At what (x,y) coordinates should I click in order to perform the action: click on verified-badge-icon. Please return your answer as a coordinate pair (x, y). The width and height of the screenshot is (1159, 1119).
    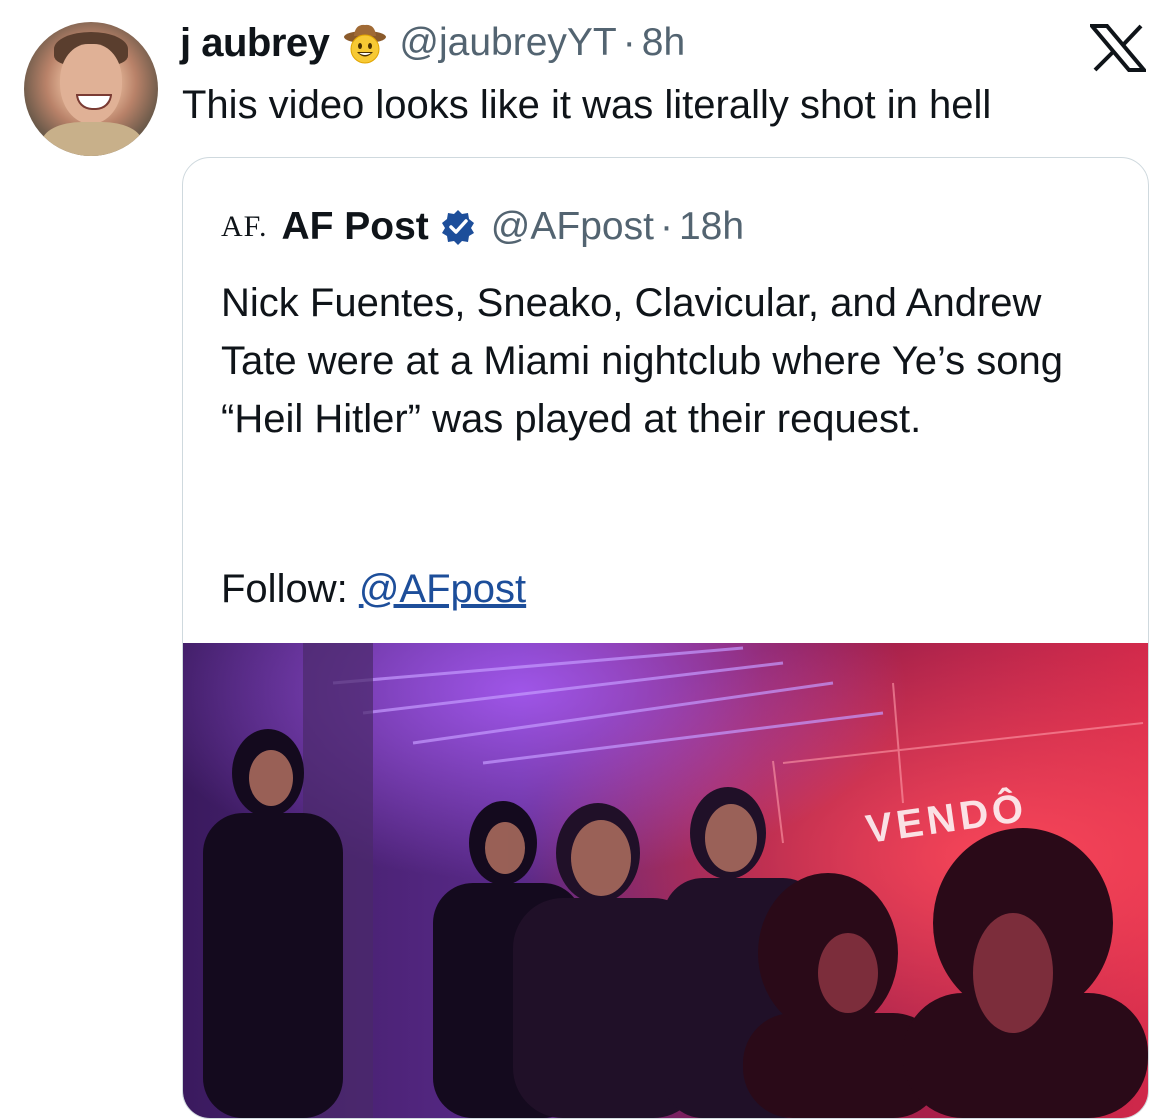
    Looking at the image, I should click on (458, 227).